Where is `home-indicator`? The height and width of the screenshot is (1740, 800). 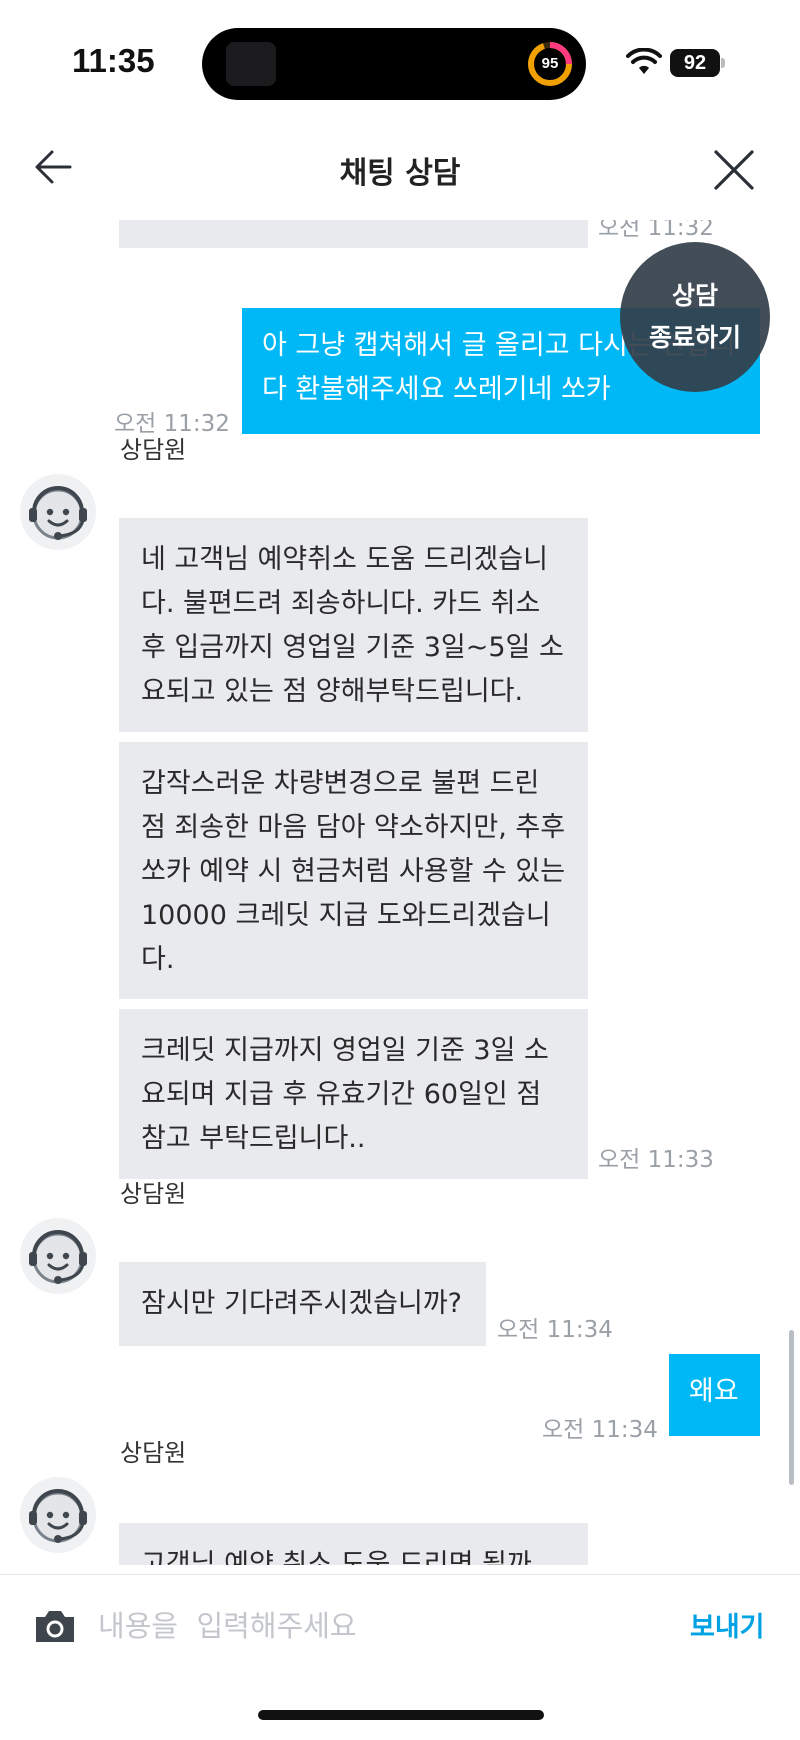 home-indicator is located at coordinates (401, 1715).